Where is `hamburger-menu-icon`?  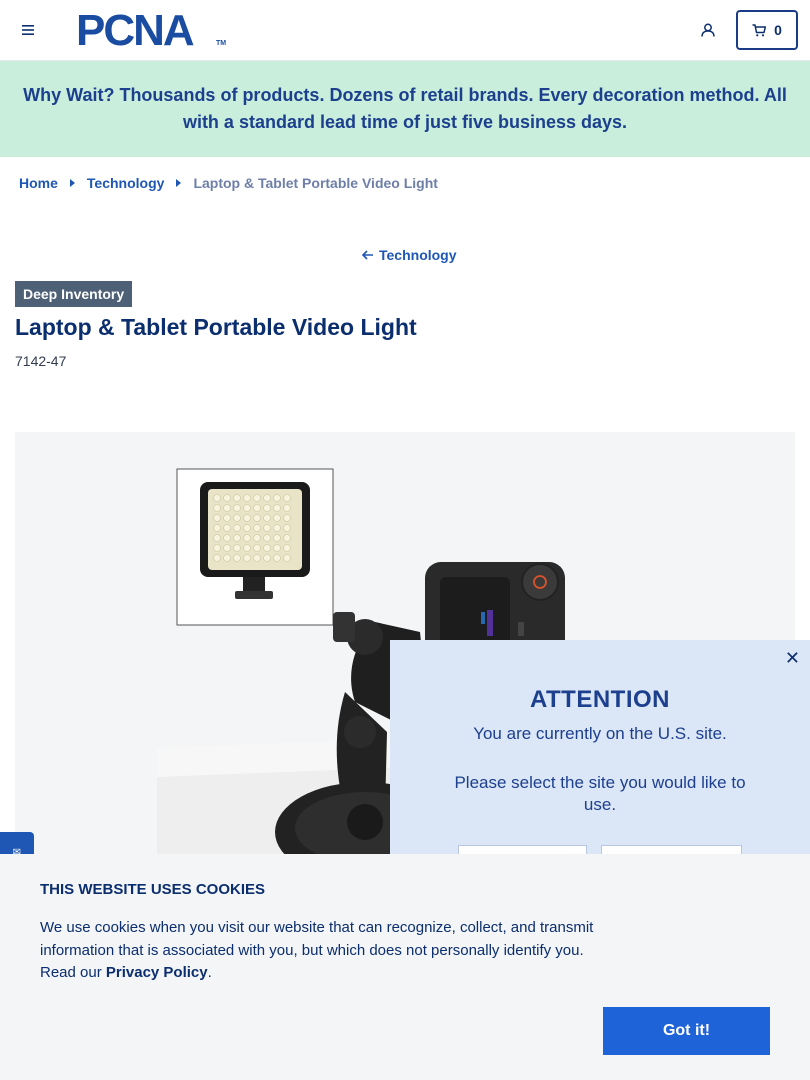
hamburger-menu-icon is located at coordinates (28, 30).